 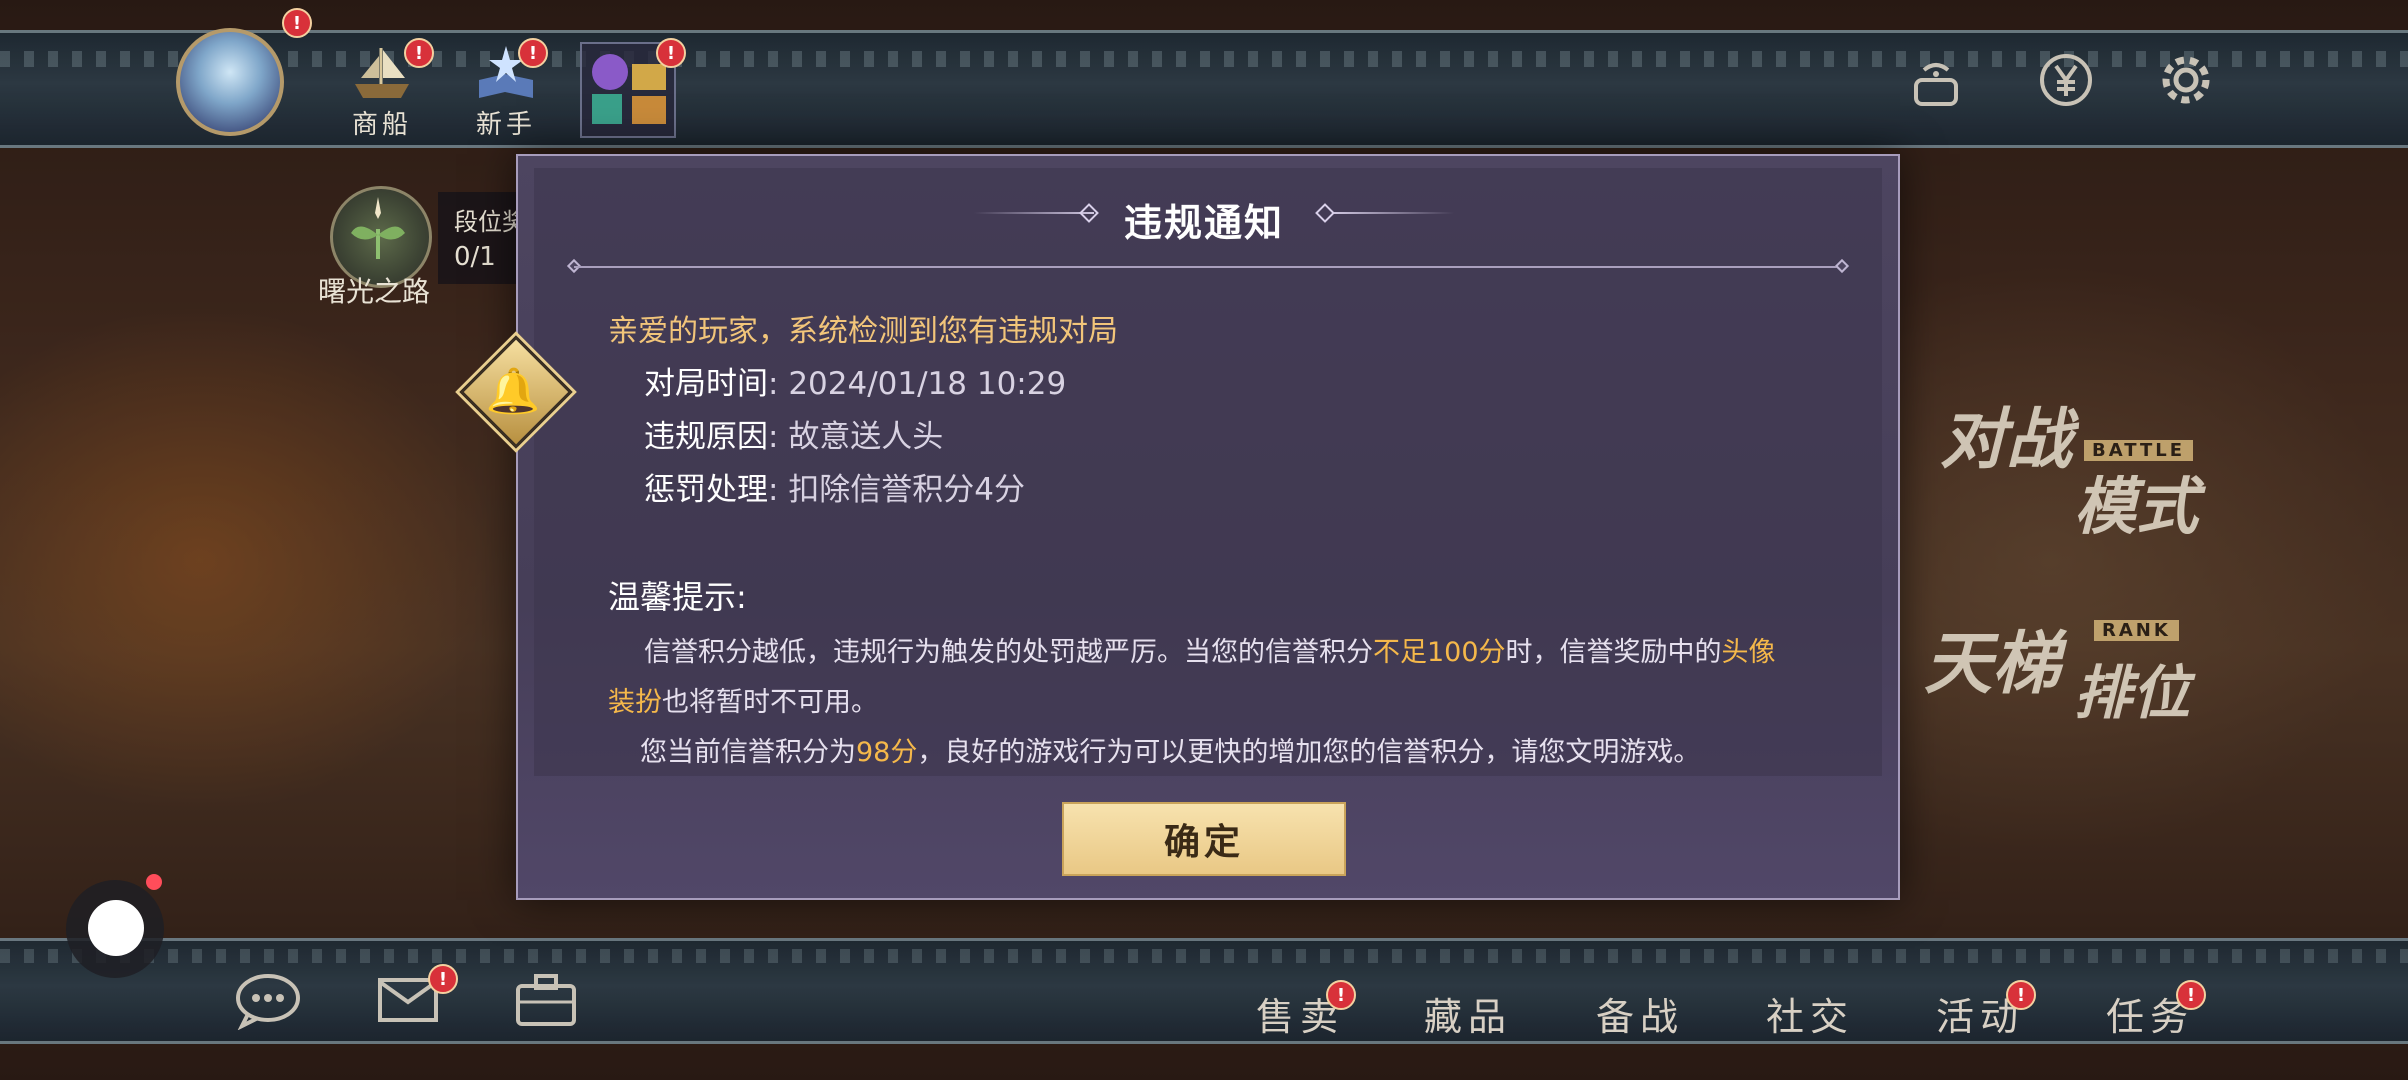 What do you see at coordinates (1810, 1013) in the screenshot?
I see `bottom-nav-social: 社交` at bounding box center [1810, 1013].